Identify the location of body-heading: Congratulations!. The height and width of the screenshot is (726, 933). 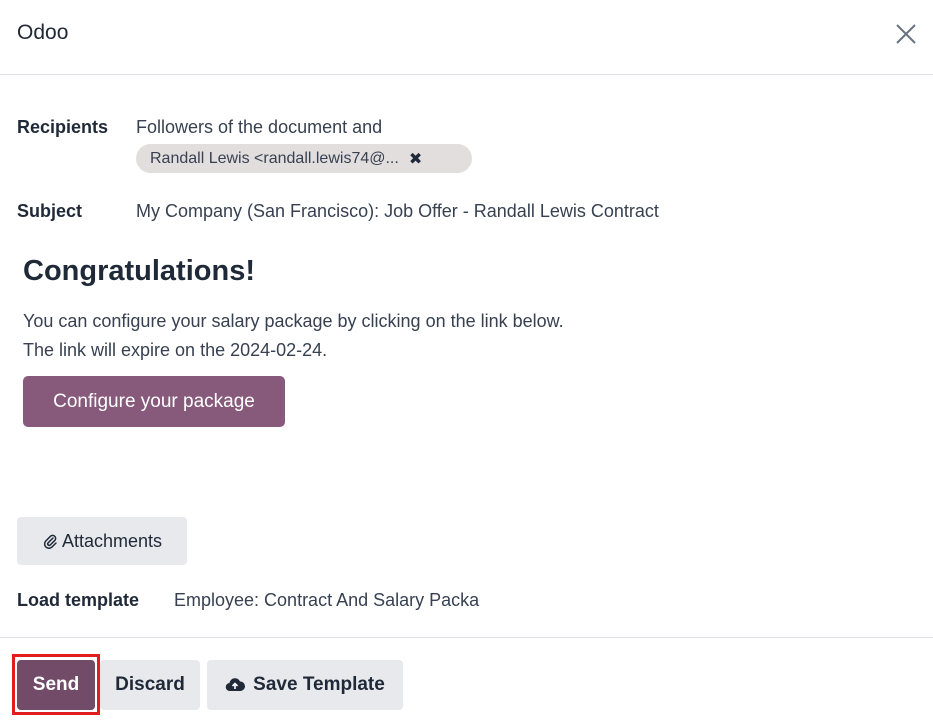
(139, 271).